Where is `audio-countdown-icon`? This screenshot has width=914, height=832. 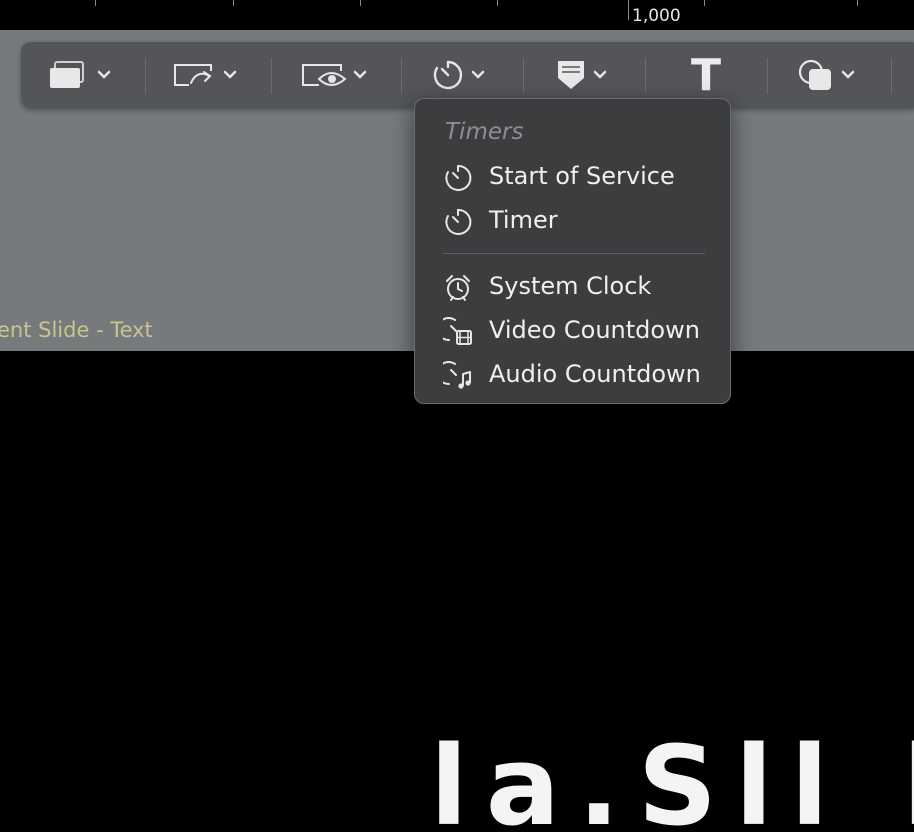 audio-countdown-icon is located at coordinates (457, 375).